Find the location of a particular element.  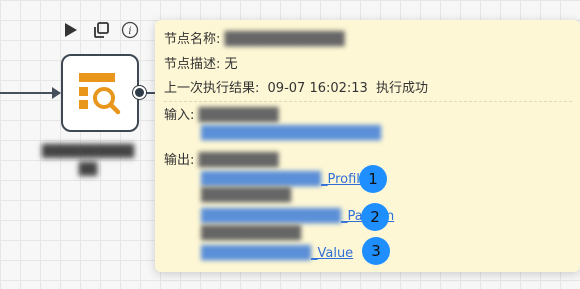

svg-text: i is located at coordinates (129, 31).